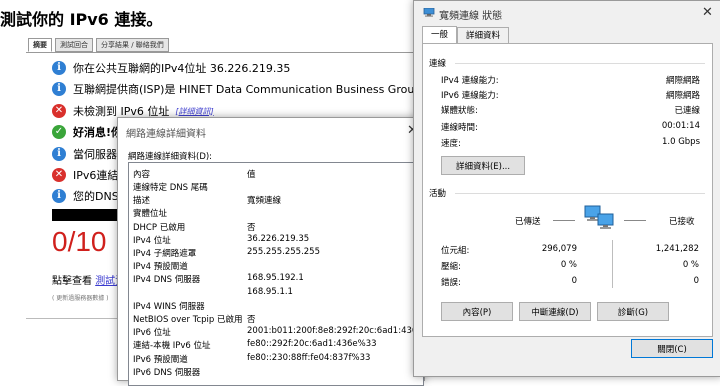 This screenshot has height=386, width=720. What do you see at coordinates (231, 52) in the screenshot?
I see `tab-divider` at bounding box center [231, 52].